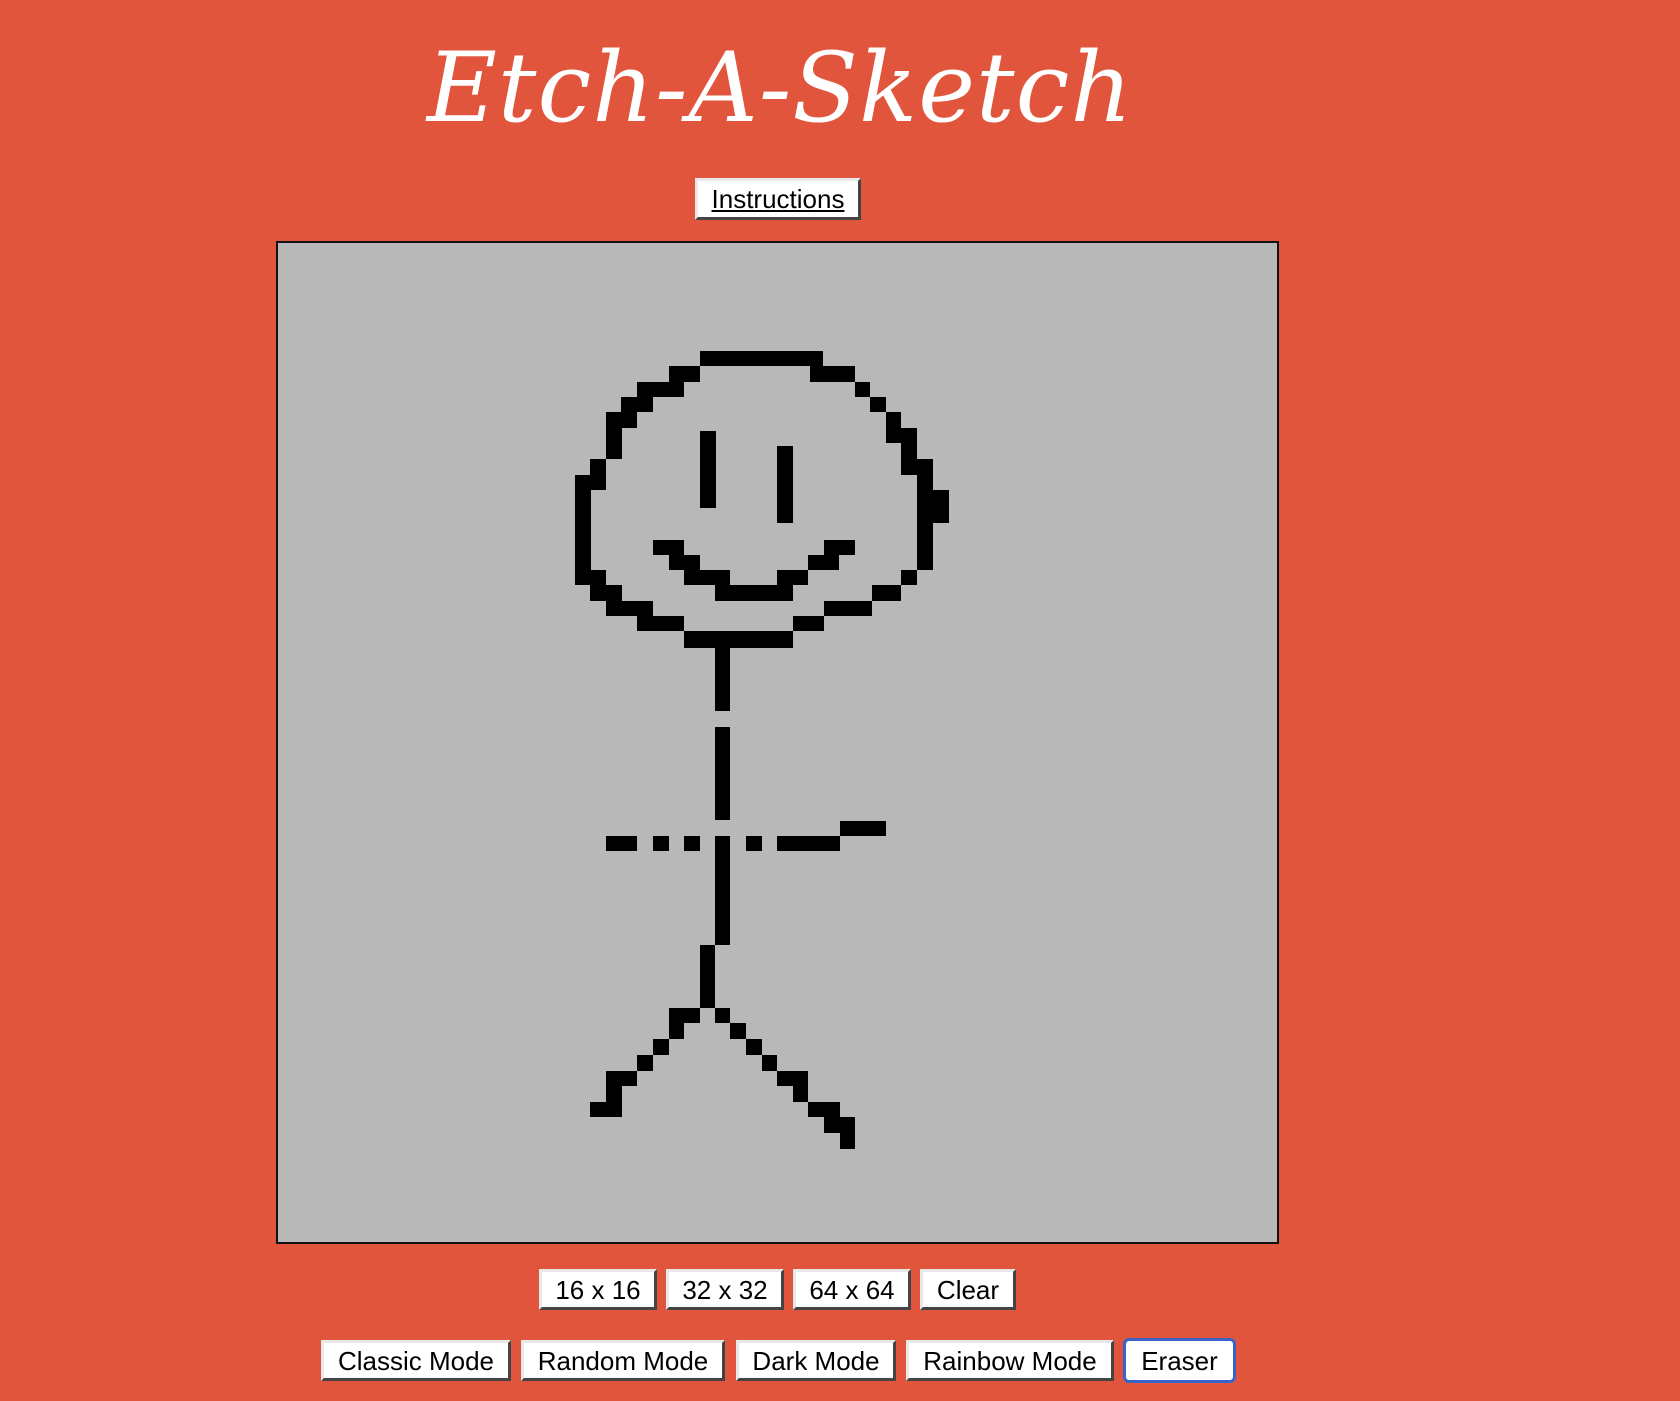 The height and width of the screenshot is (1401, 1680). What do you see at coordinates (778, 199) in the screenshot?
I see `instructions-button: Instructions` at bounding box center [778, 199].